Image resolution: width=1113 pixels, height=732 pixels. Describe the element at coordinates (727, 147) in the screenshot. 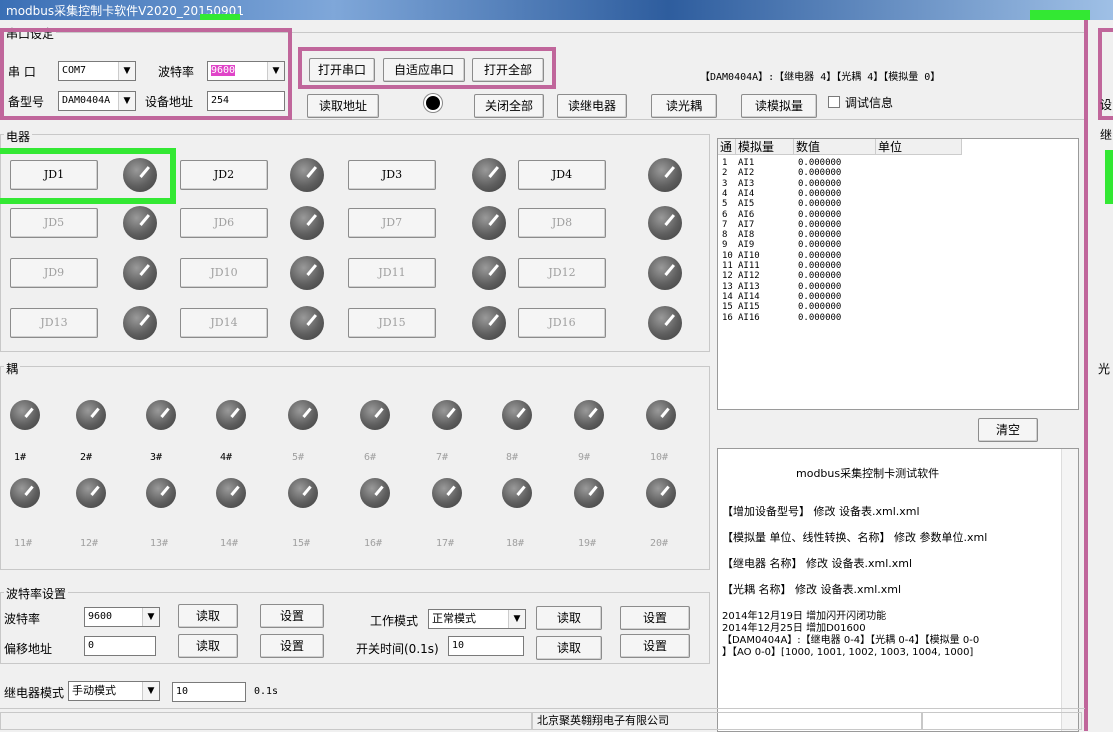

I see `col-header: 通` at that location.